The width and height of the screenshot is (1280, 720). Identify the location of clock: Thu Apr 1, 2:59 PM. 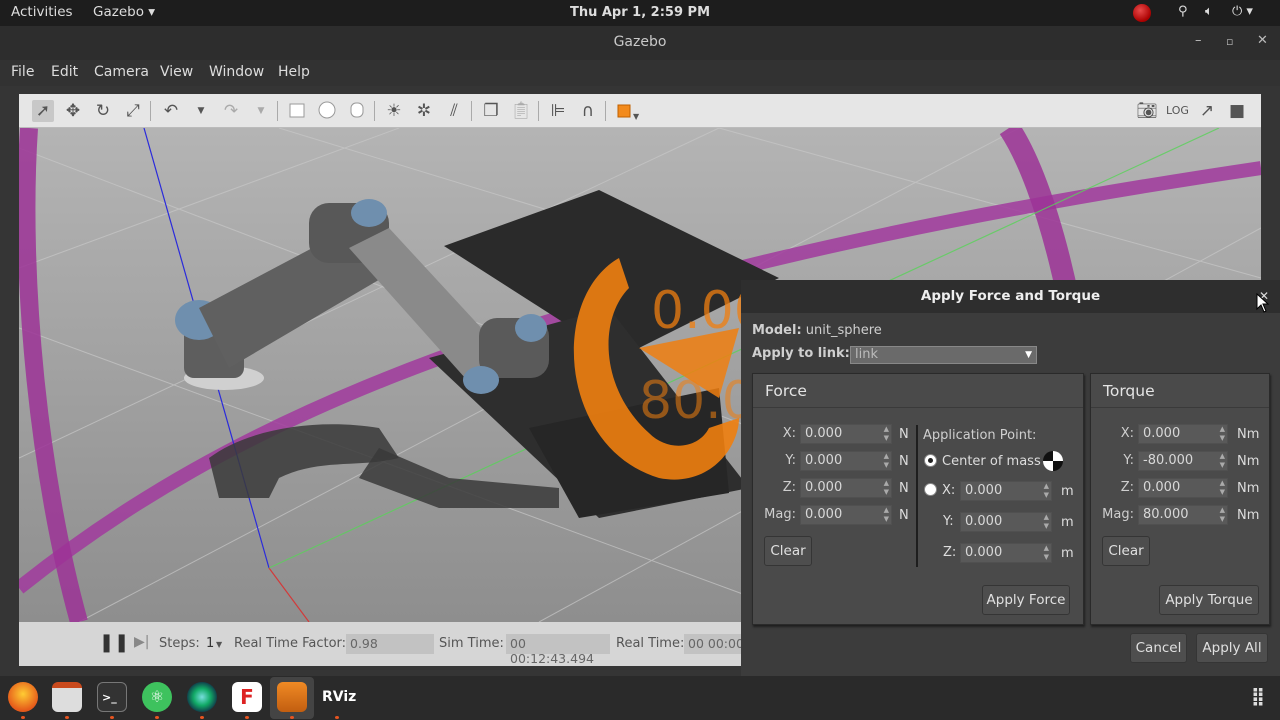
(640, 12).